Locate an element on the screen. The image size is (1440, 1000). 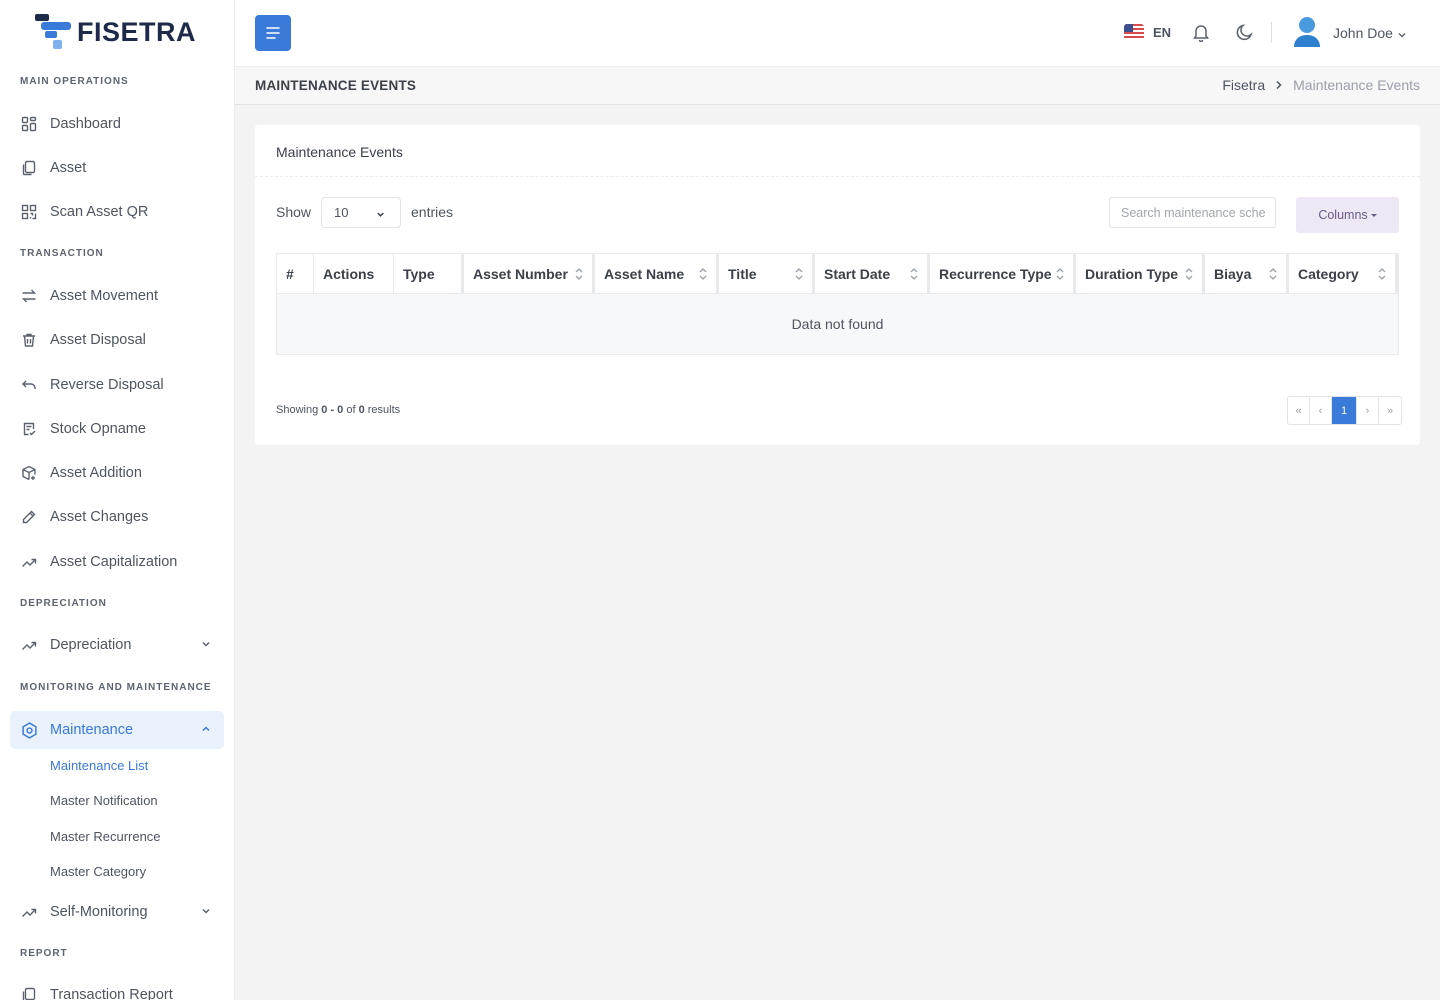
sidebar-item-label: Asset Movement is located at coordinates (104, 296).